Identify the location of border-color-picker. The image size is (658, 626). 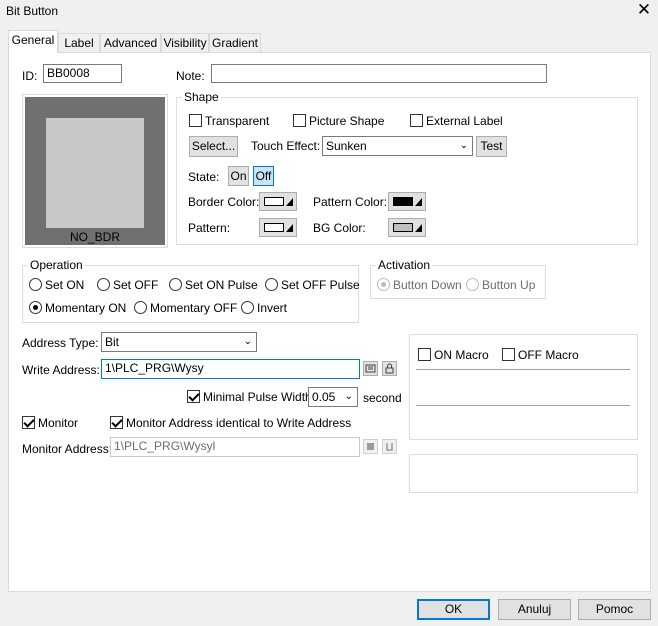
(278, 201).